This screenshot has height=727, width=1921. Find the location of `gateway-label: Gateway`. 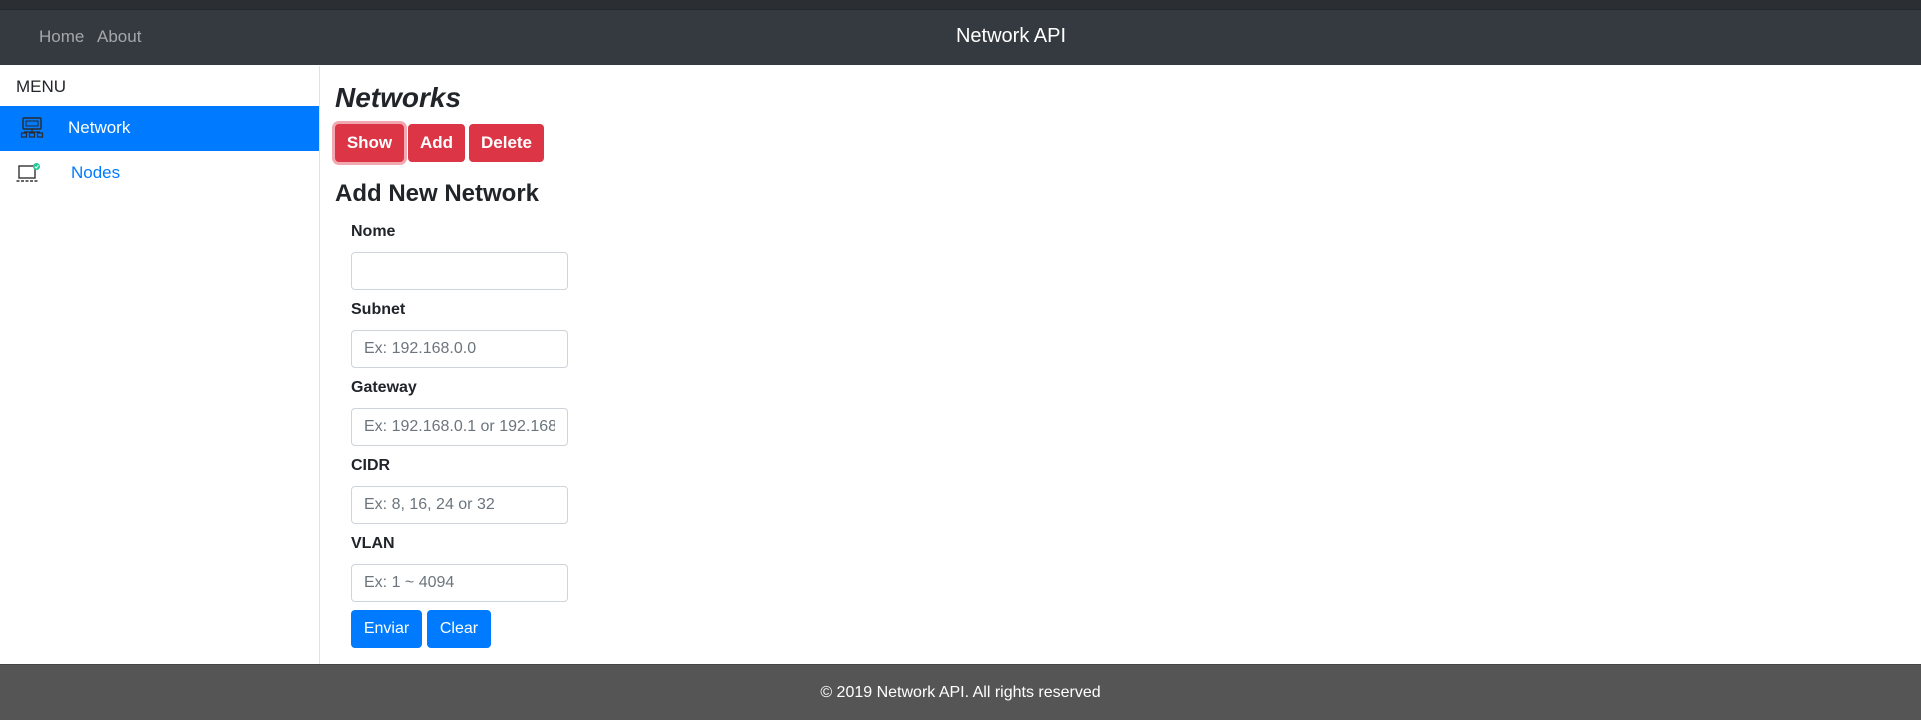

gateway-label: Gateway is located at coordinates (384, 387).